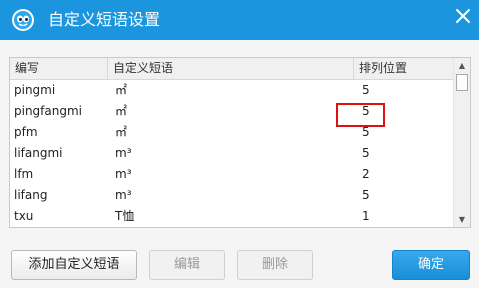 The image size is (479, 288). I want to click on dialog-title: 自定义短语设置, so click(104, 19).